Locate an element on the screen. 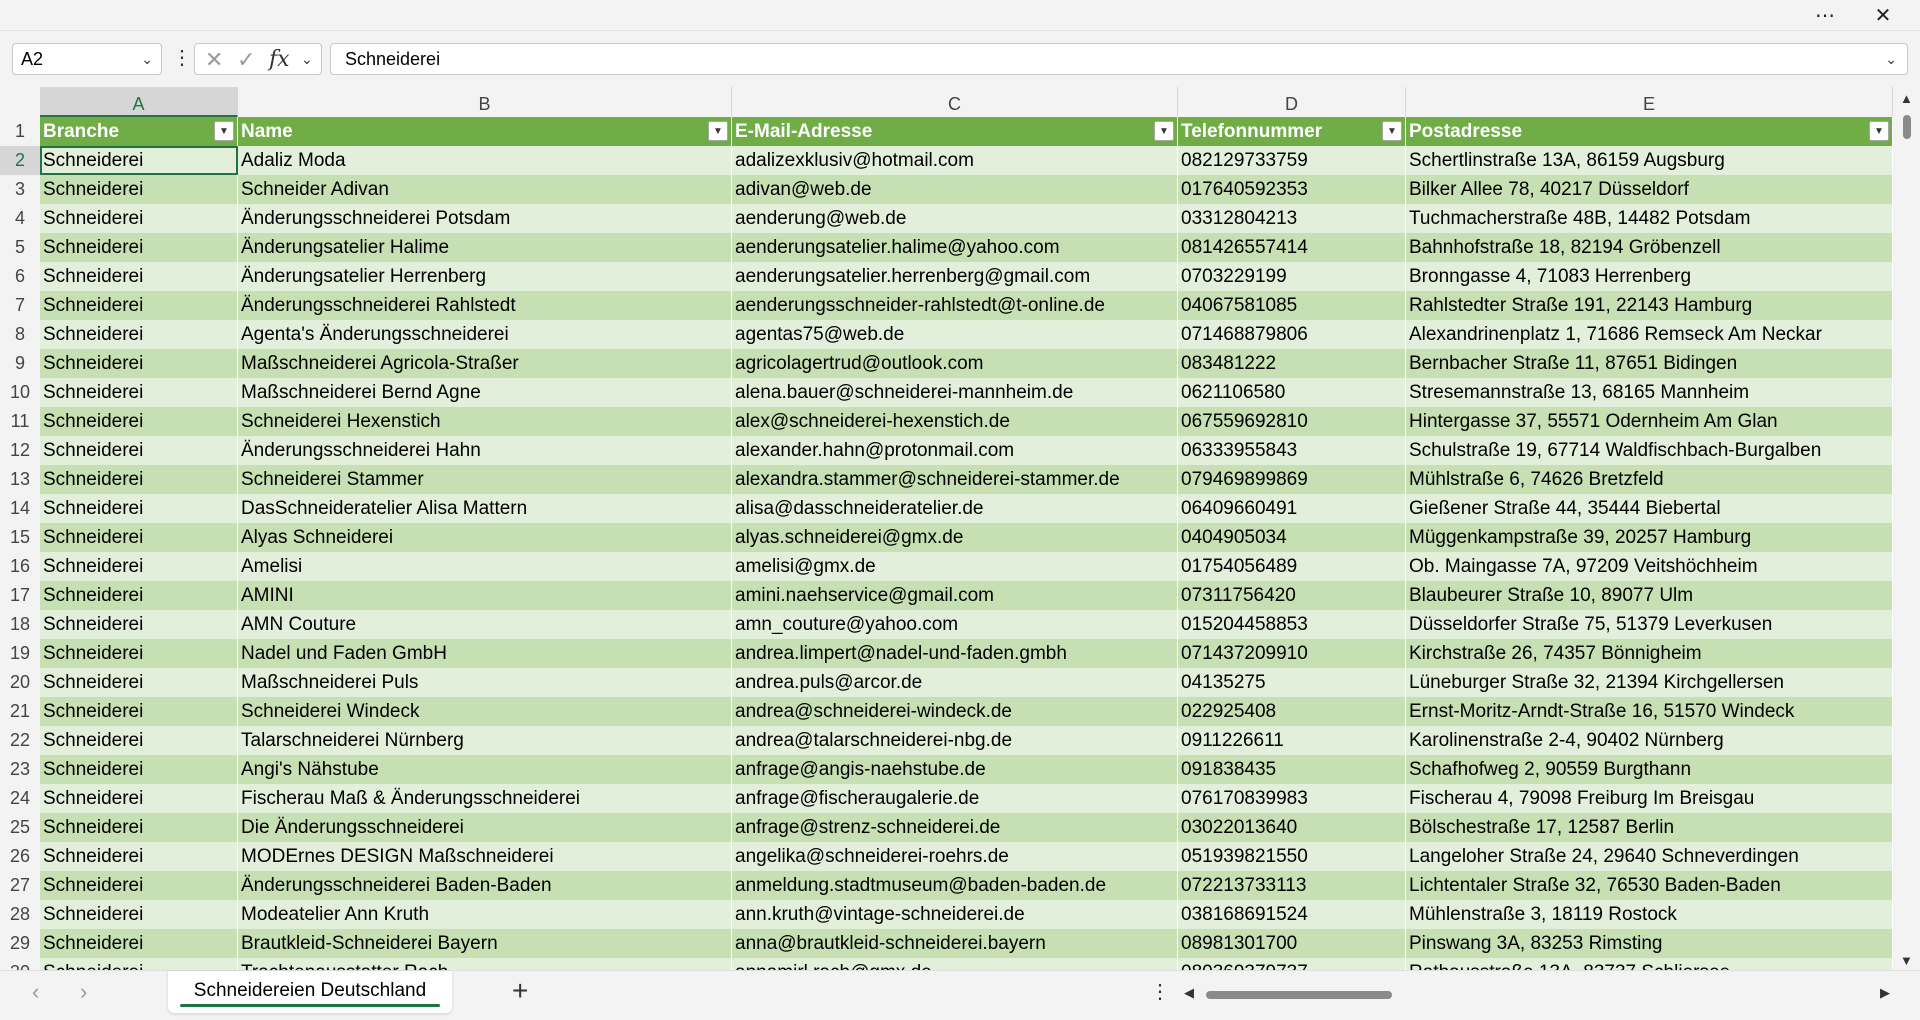  row-number: 17 is located at coordinates (20, 595).